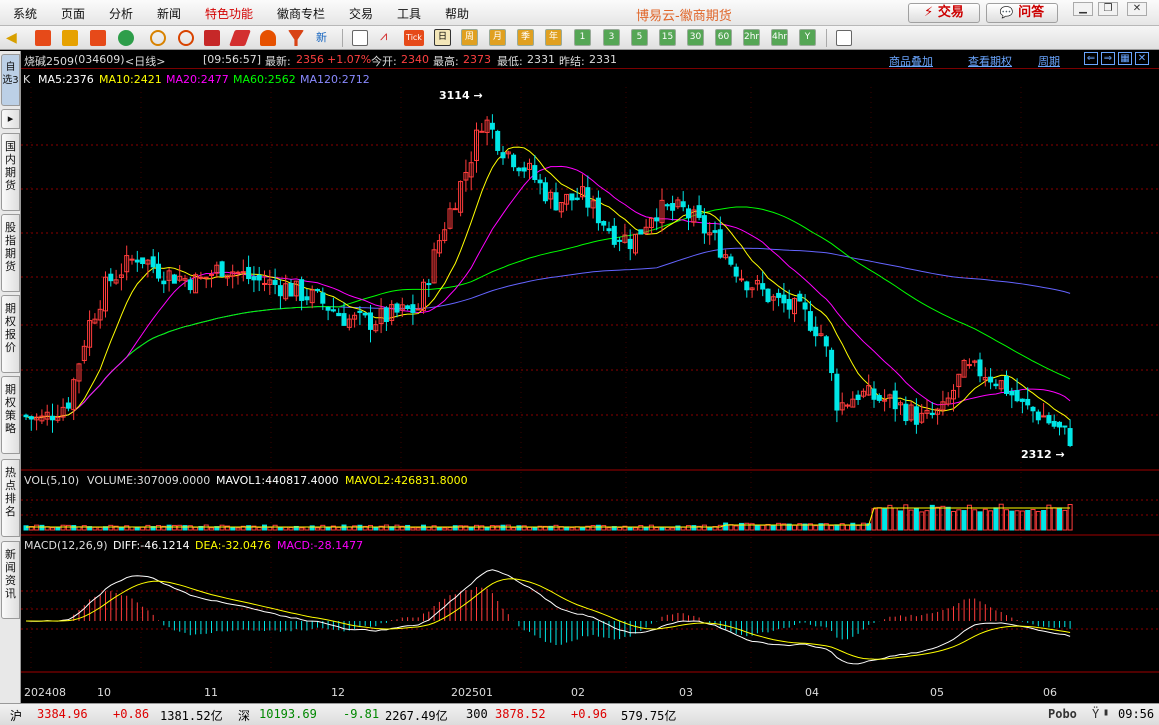 The width and height of the screenshot is (1159, 725). I want to click on low-label: 最低:, so click(510, 61).